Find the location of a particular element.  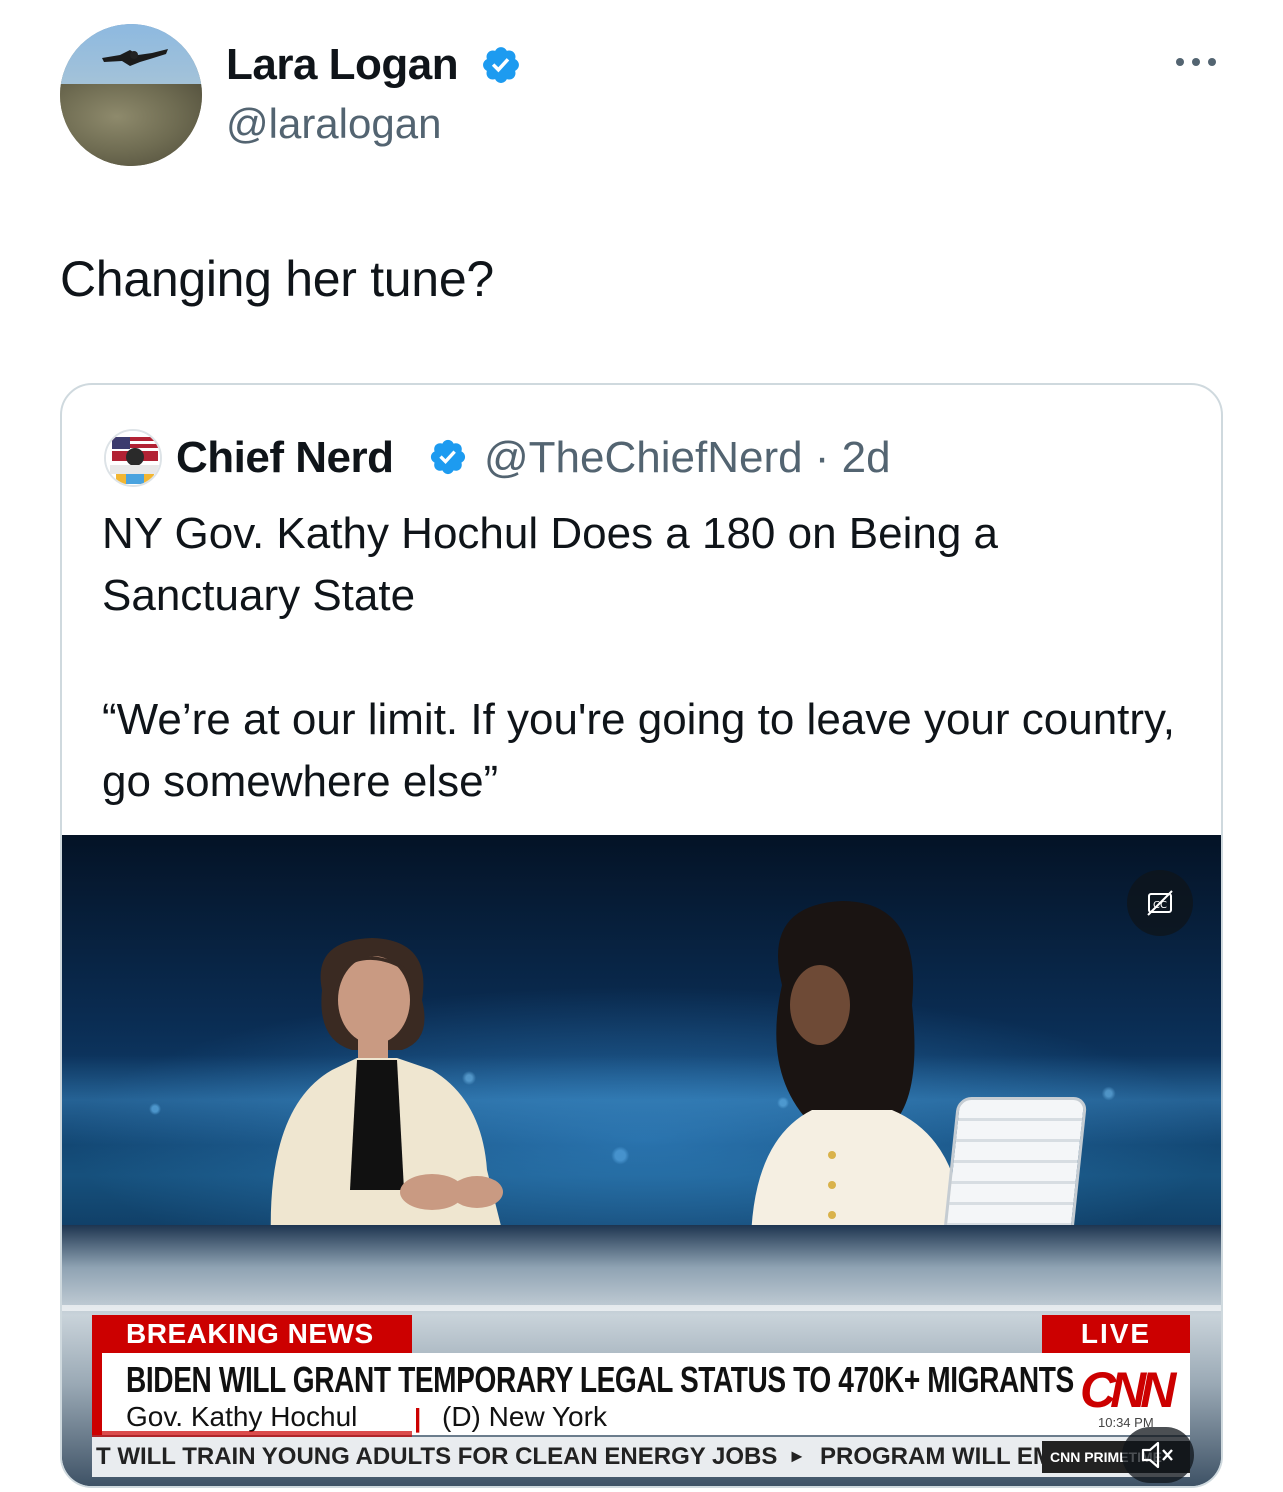

ticker-text-right: PROGRAM WILL EM is located at coordinates (936, 1456).